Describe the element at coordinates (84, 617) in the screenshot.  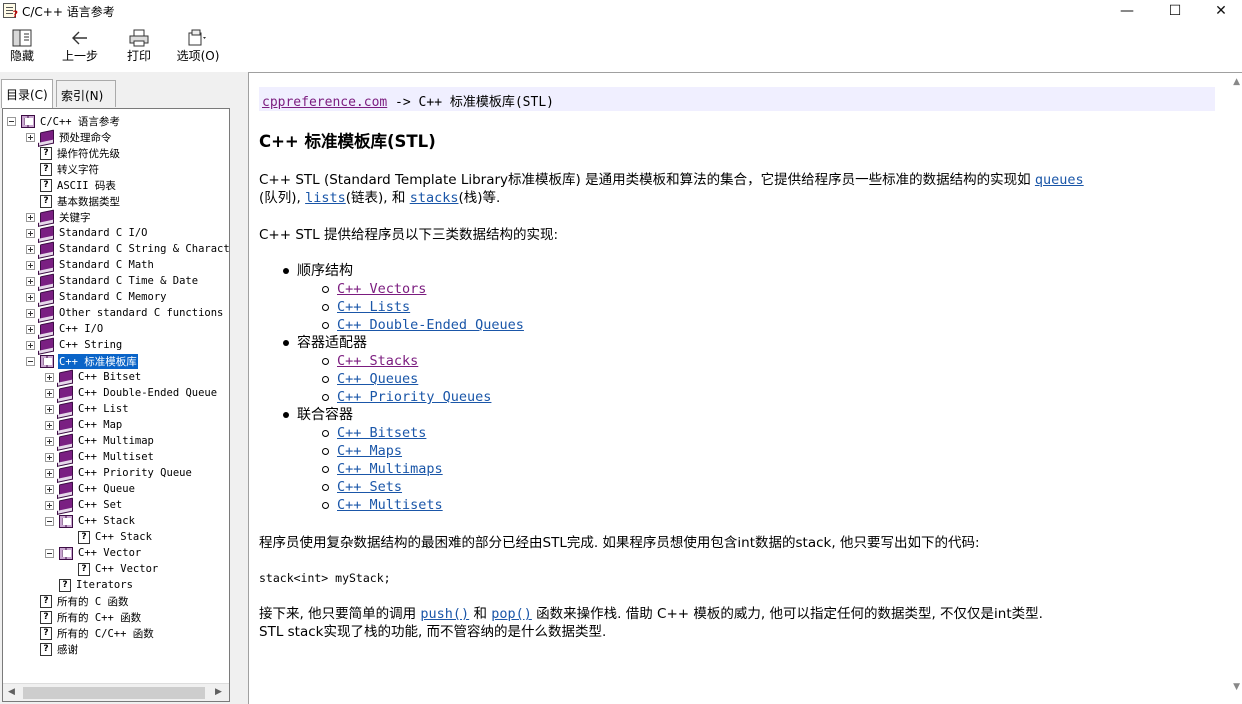
I see `tree-item: ? 所有的 C++ 函数` at that location.